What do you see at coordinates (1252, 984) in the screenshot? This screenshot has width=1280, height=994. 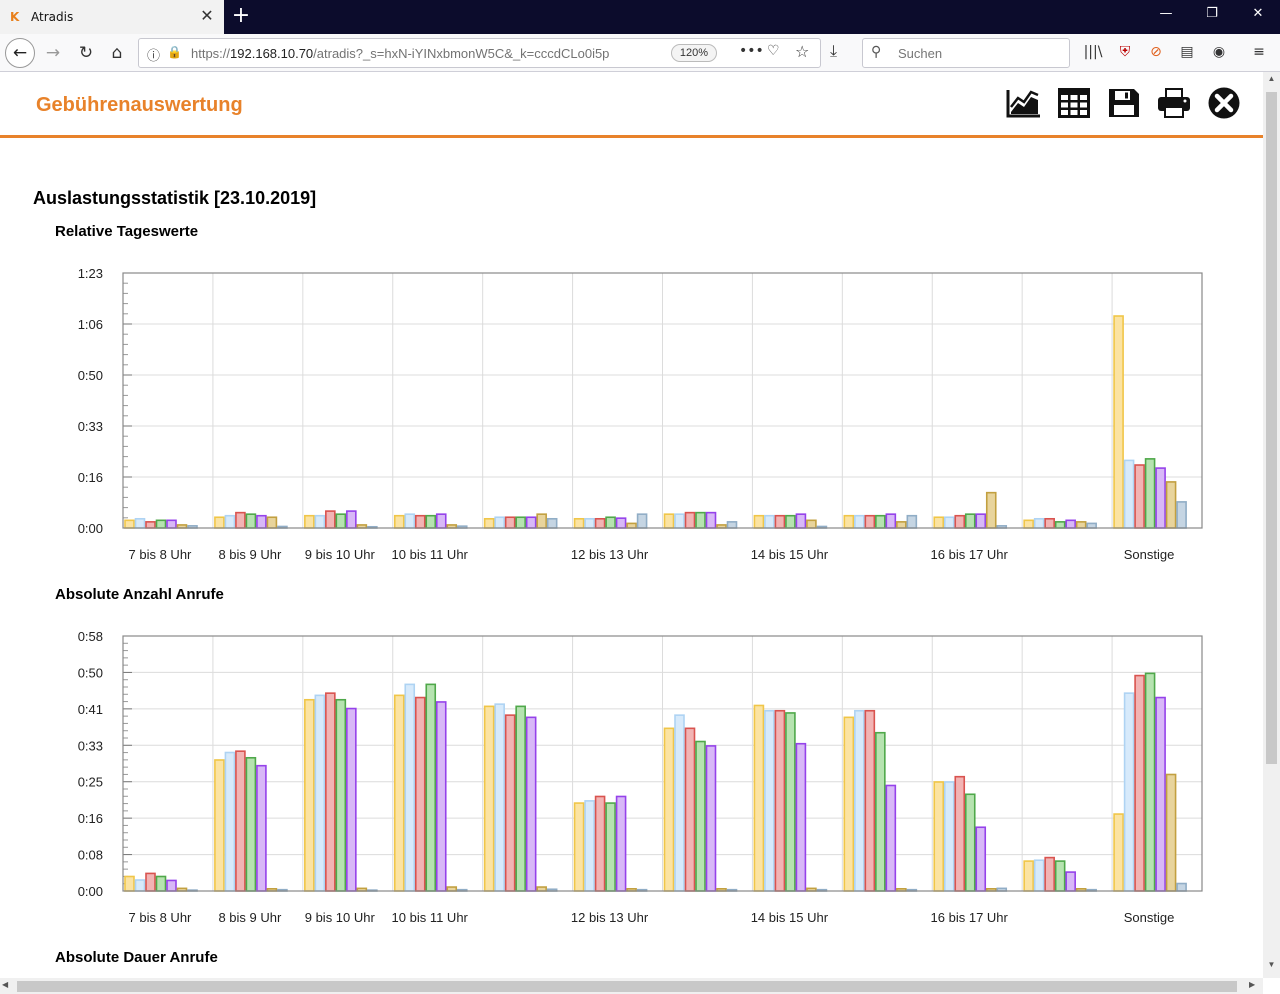 I see `scroll-right-arrow-icon: ▶` at bounding box center [1252, 984].